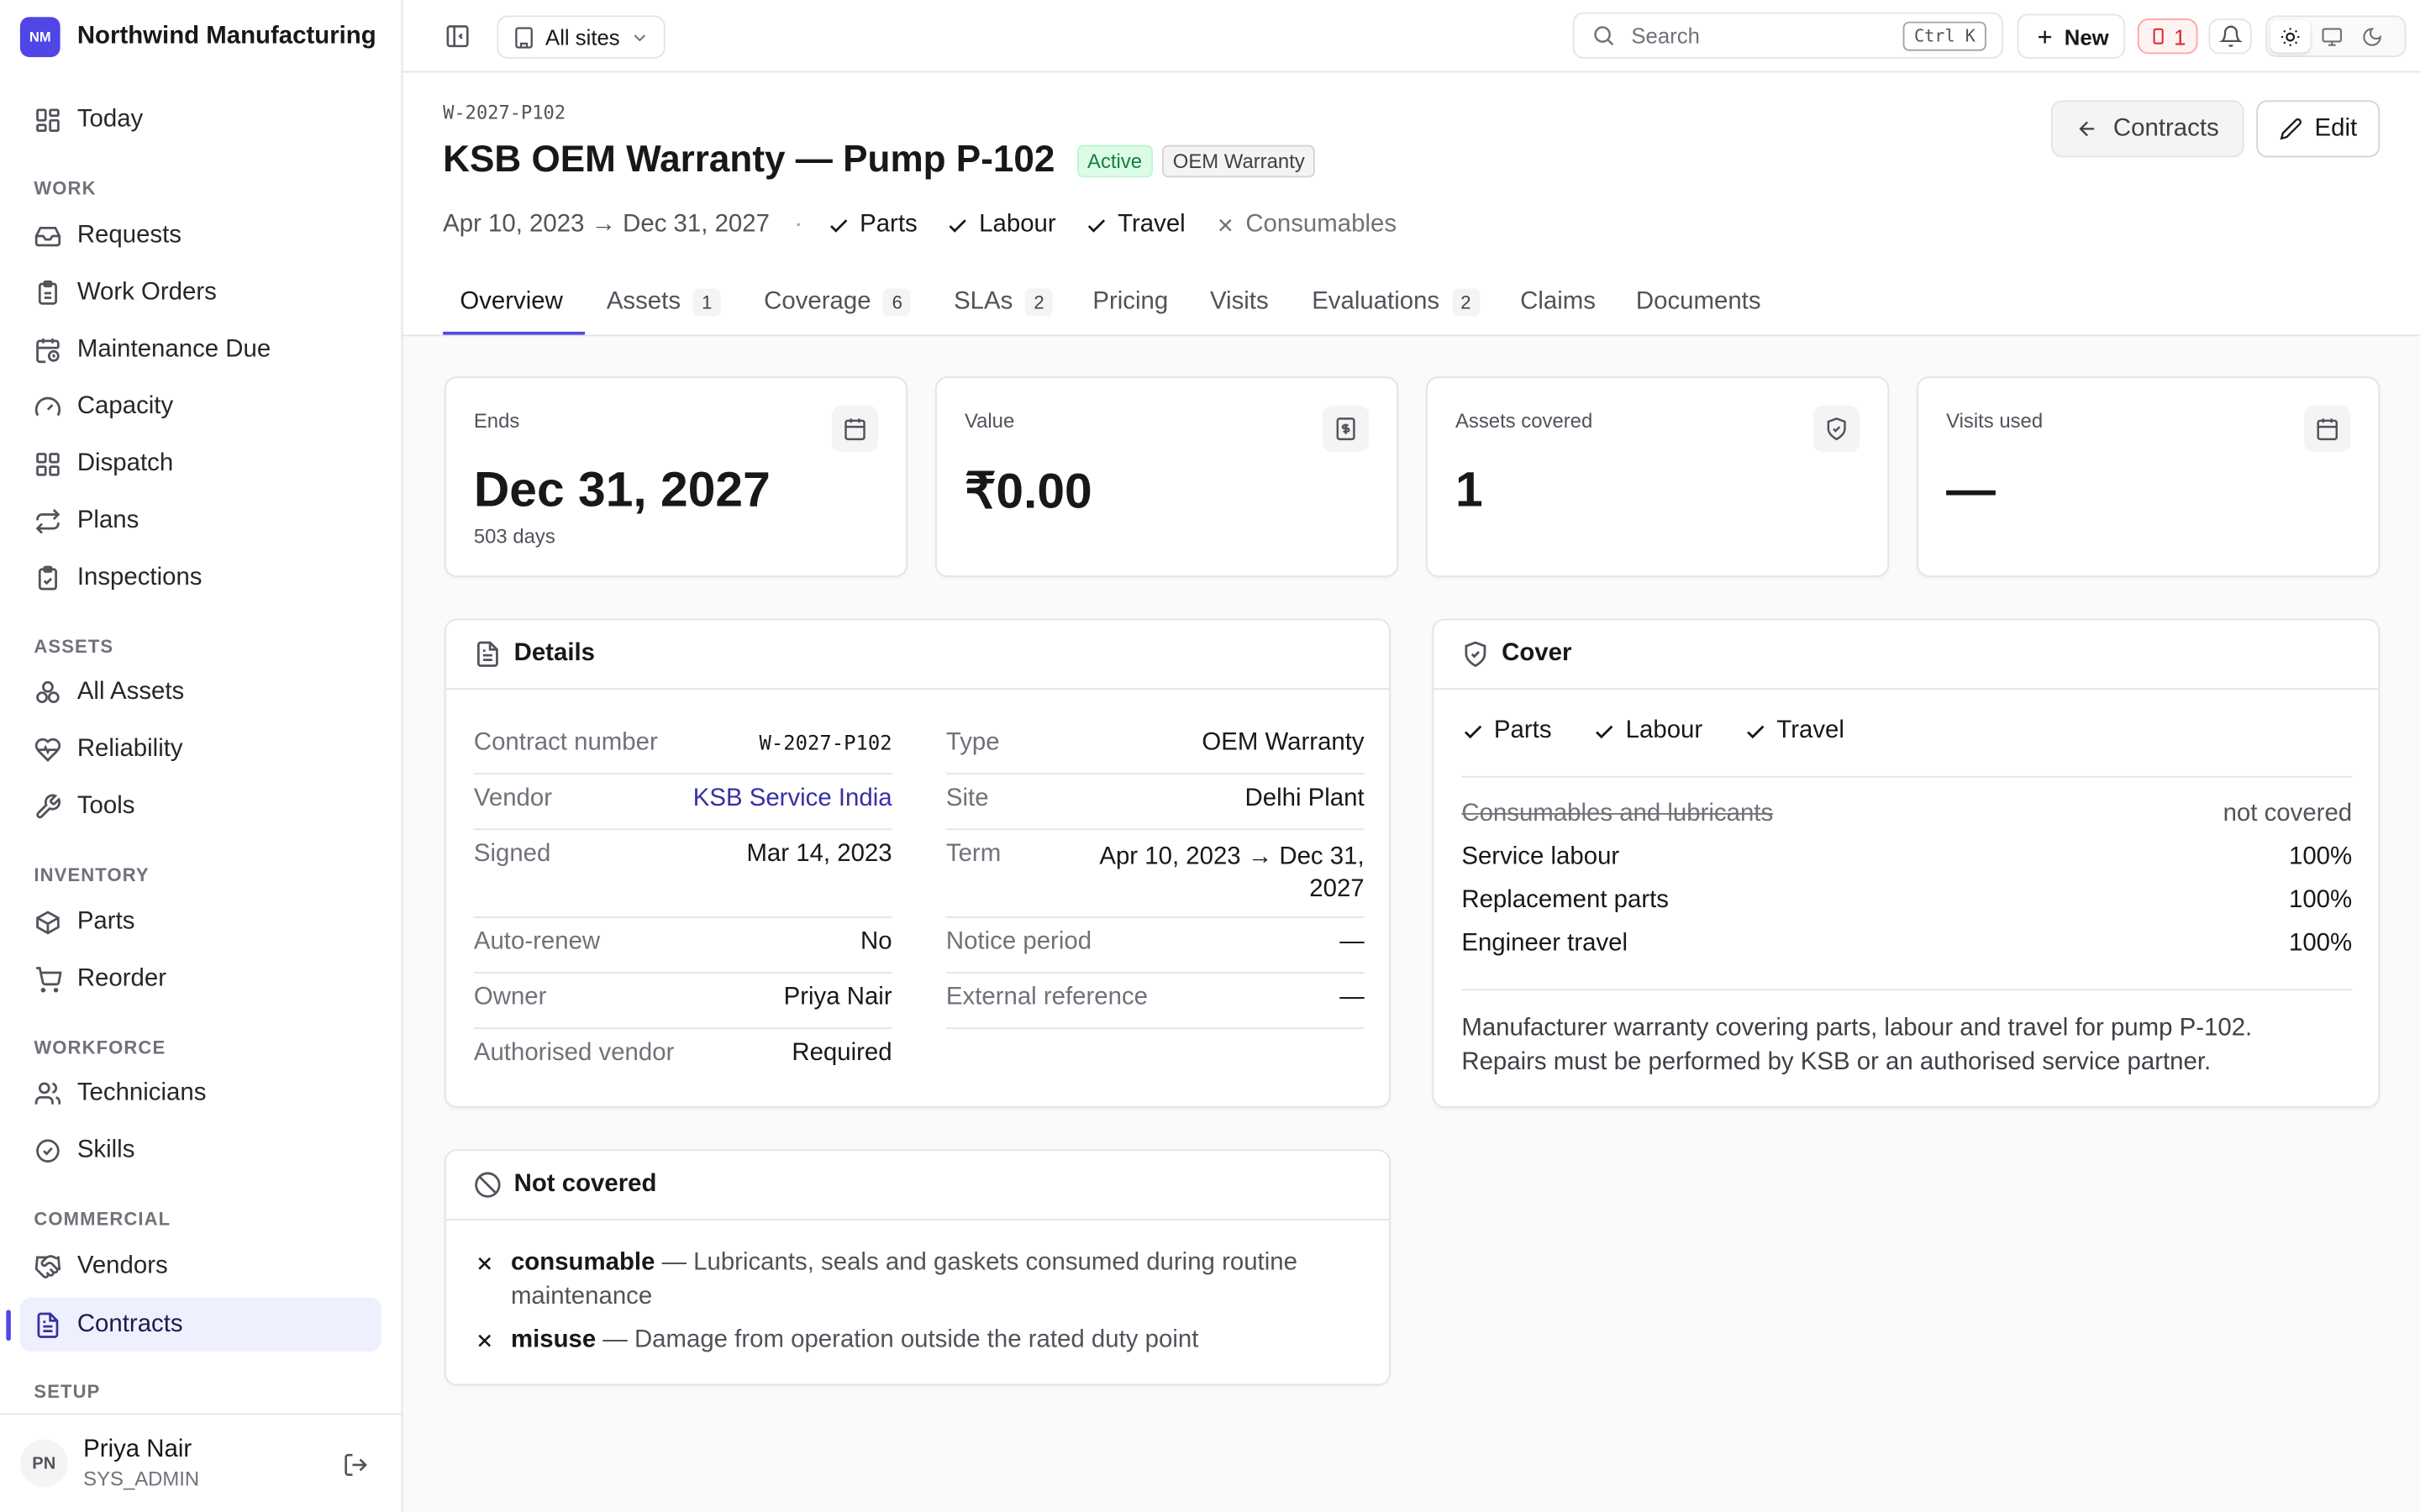  What do you see at coordinates (1944, 36) in the screenshot?
I see `search-shortcut: Ctrl K` at bounding box center [1944, 36].